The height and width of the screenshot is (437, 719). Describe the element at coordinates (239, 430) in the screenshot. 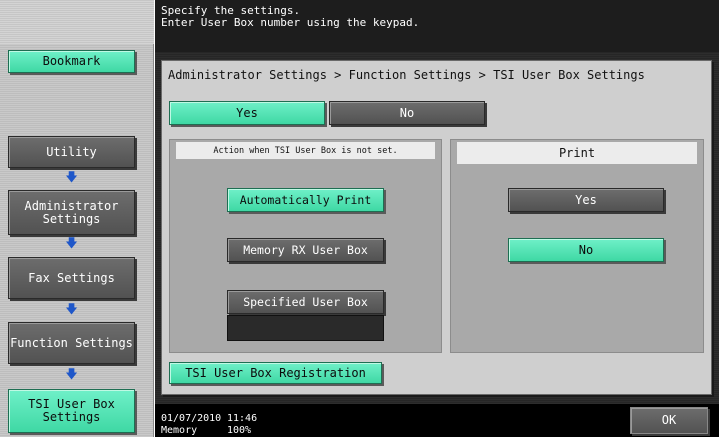

I see `memory-value: 100%` at that location.